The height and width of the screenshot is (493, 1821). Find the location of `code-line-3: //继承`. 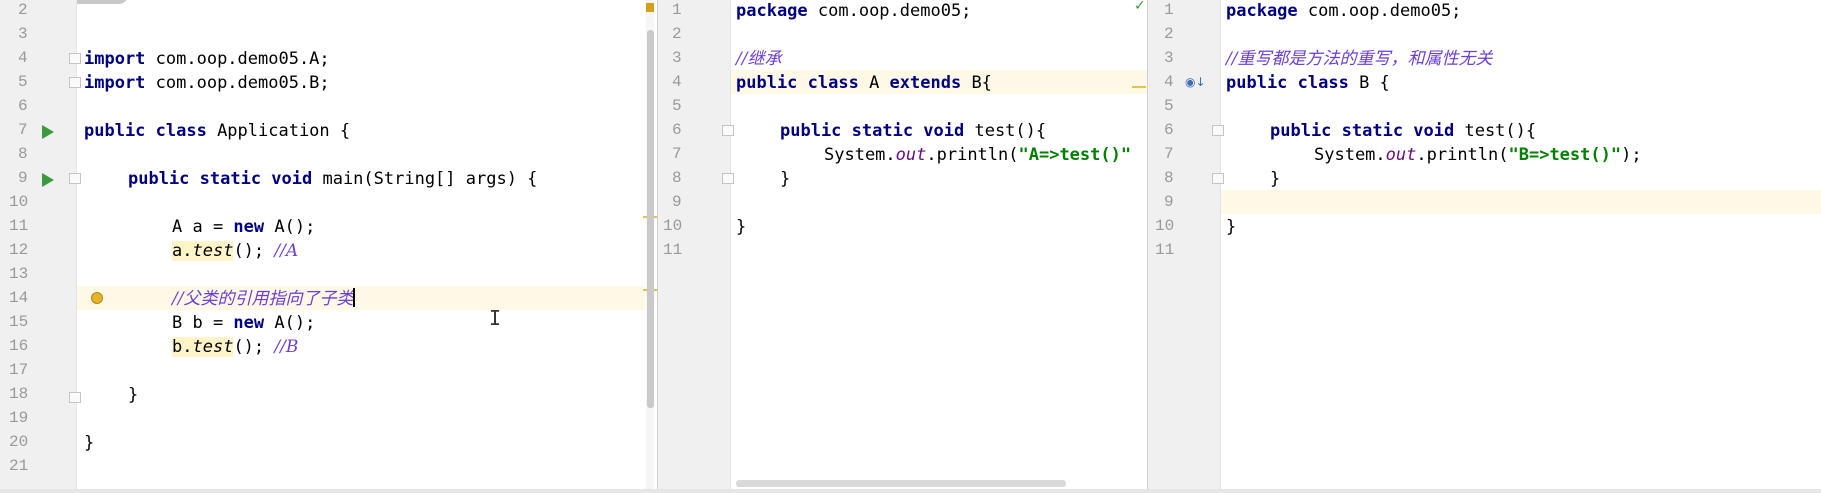

code-line-3: //继承 is located at coordinates (758, 59).